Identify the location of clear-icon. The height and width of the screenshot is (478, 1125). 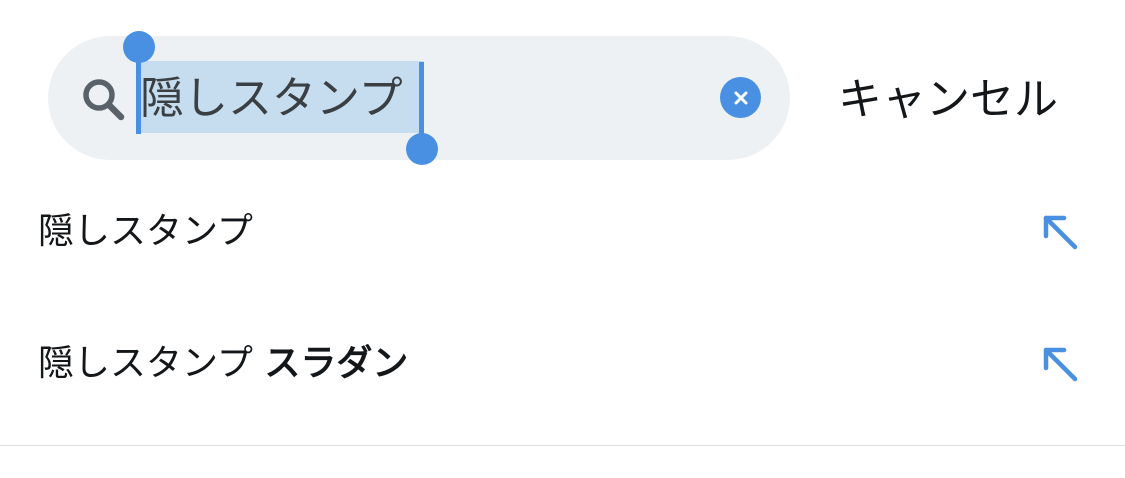
(740, 97).